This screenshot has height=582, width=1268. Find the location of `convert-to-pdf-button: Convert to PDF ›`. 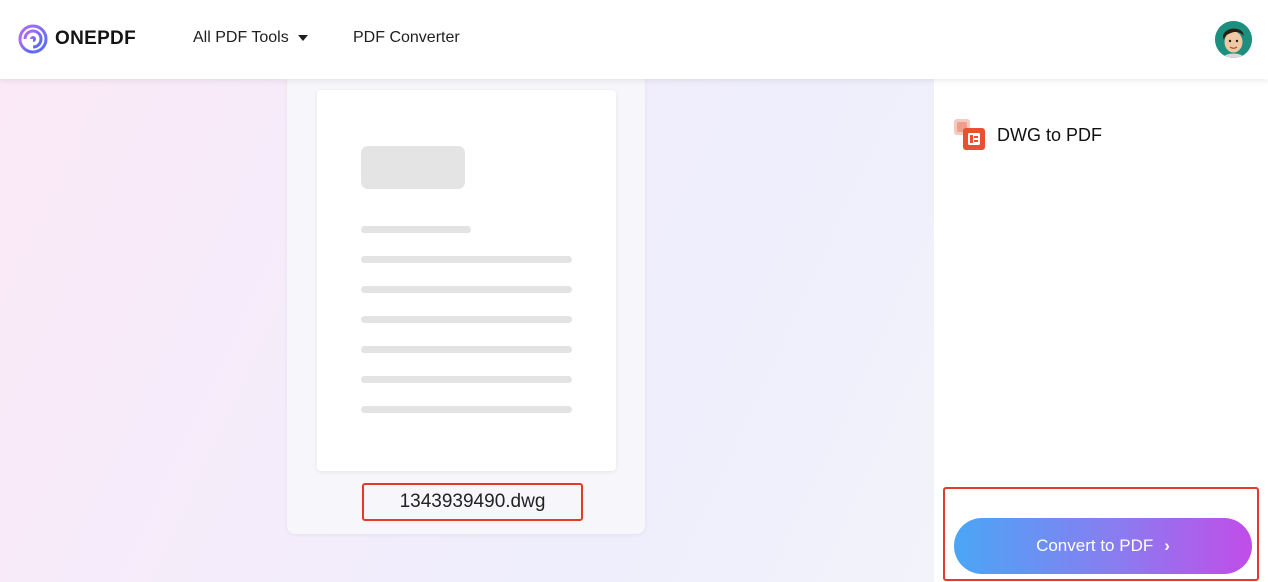

convert-to-pdf-button: Convert to PDF › is located at coordinates (1103, 546).